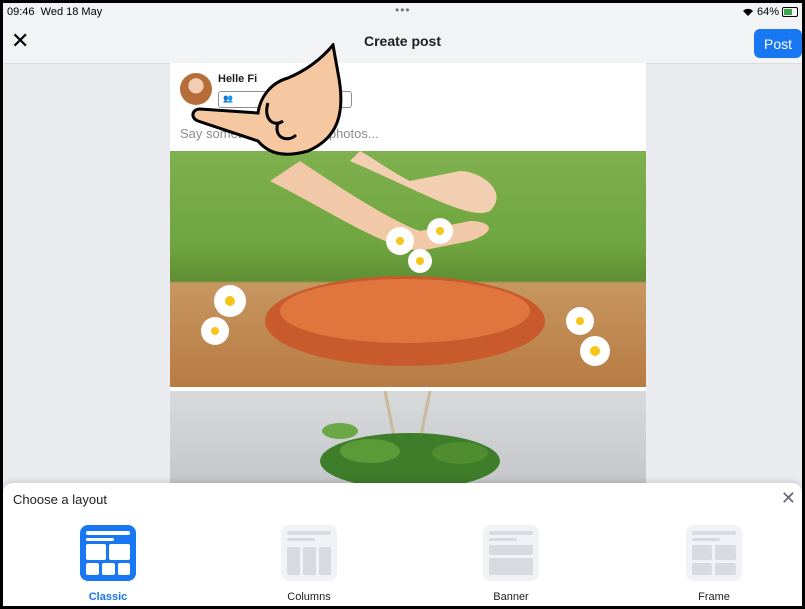 Image resolution: width=805 pixels, height=609 pixels. I want to click on page-title: Create post, so click(402, 41).